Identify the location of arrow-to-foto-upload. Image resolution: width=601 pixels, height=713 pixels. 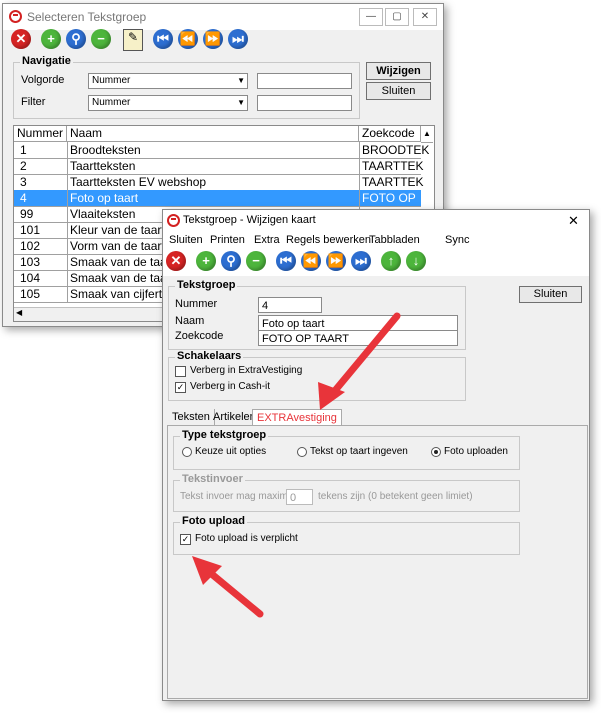
(228, 587).